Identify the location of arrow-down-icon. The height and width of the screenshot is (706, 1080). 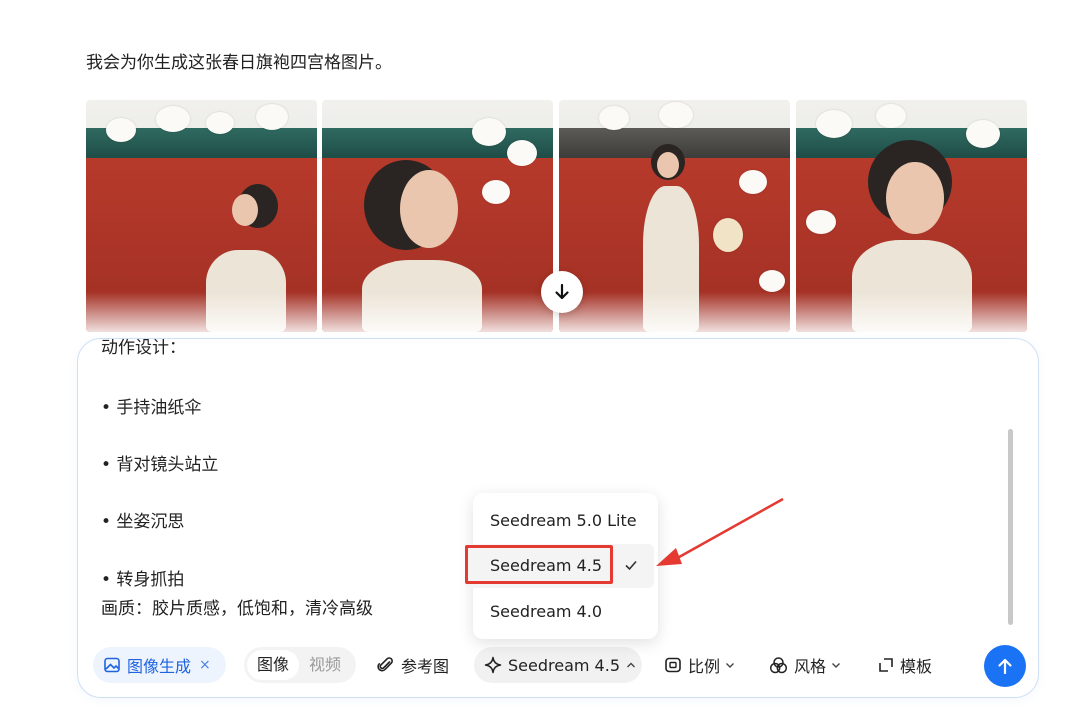
(562, 291).